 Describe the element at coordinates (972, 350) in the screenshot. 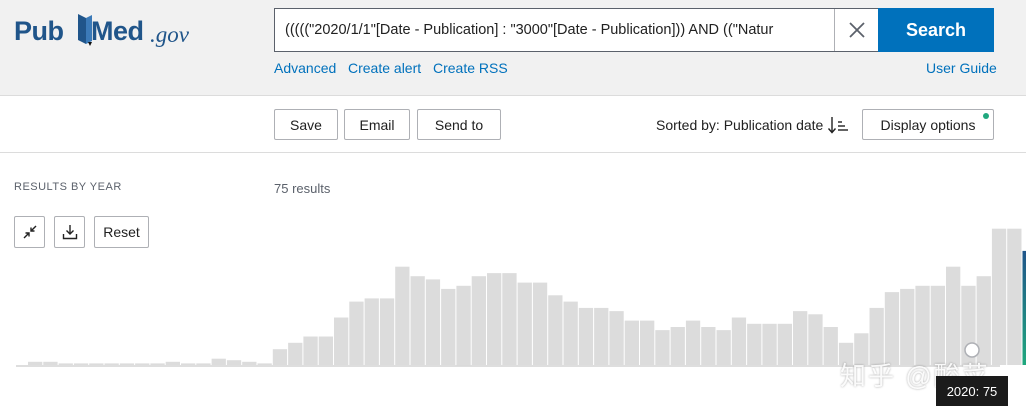

I see `year-slider-handle` at that location.